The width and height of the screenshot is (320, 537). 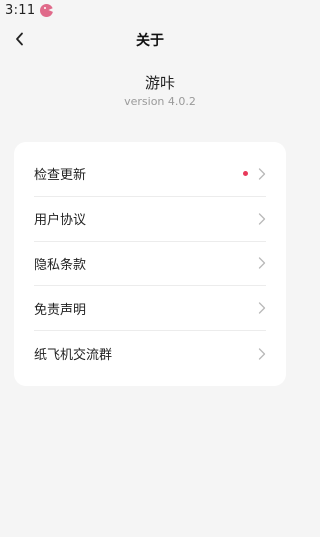 I want to click on check-update-item: 检查更新, so click(x=150, y=174).